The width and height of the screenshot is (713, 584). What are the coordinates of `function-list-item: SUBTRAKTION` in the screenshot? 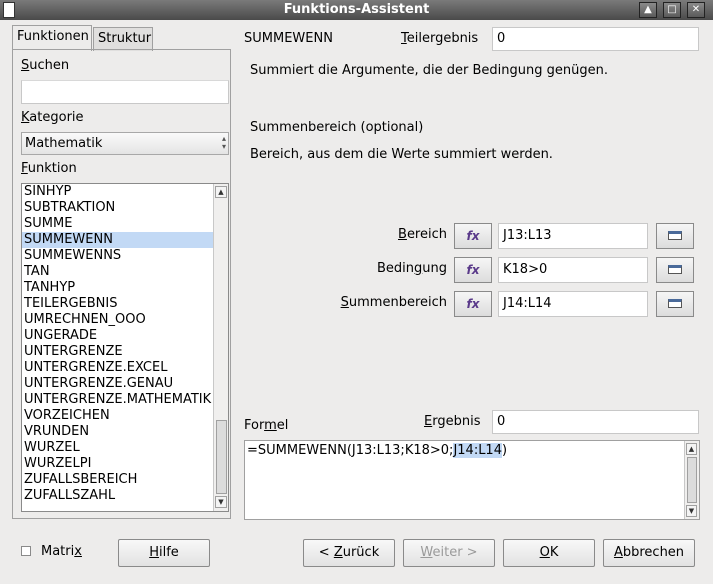 It's located at (117, 208).